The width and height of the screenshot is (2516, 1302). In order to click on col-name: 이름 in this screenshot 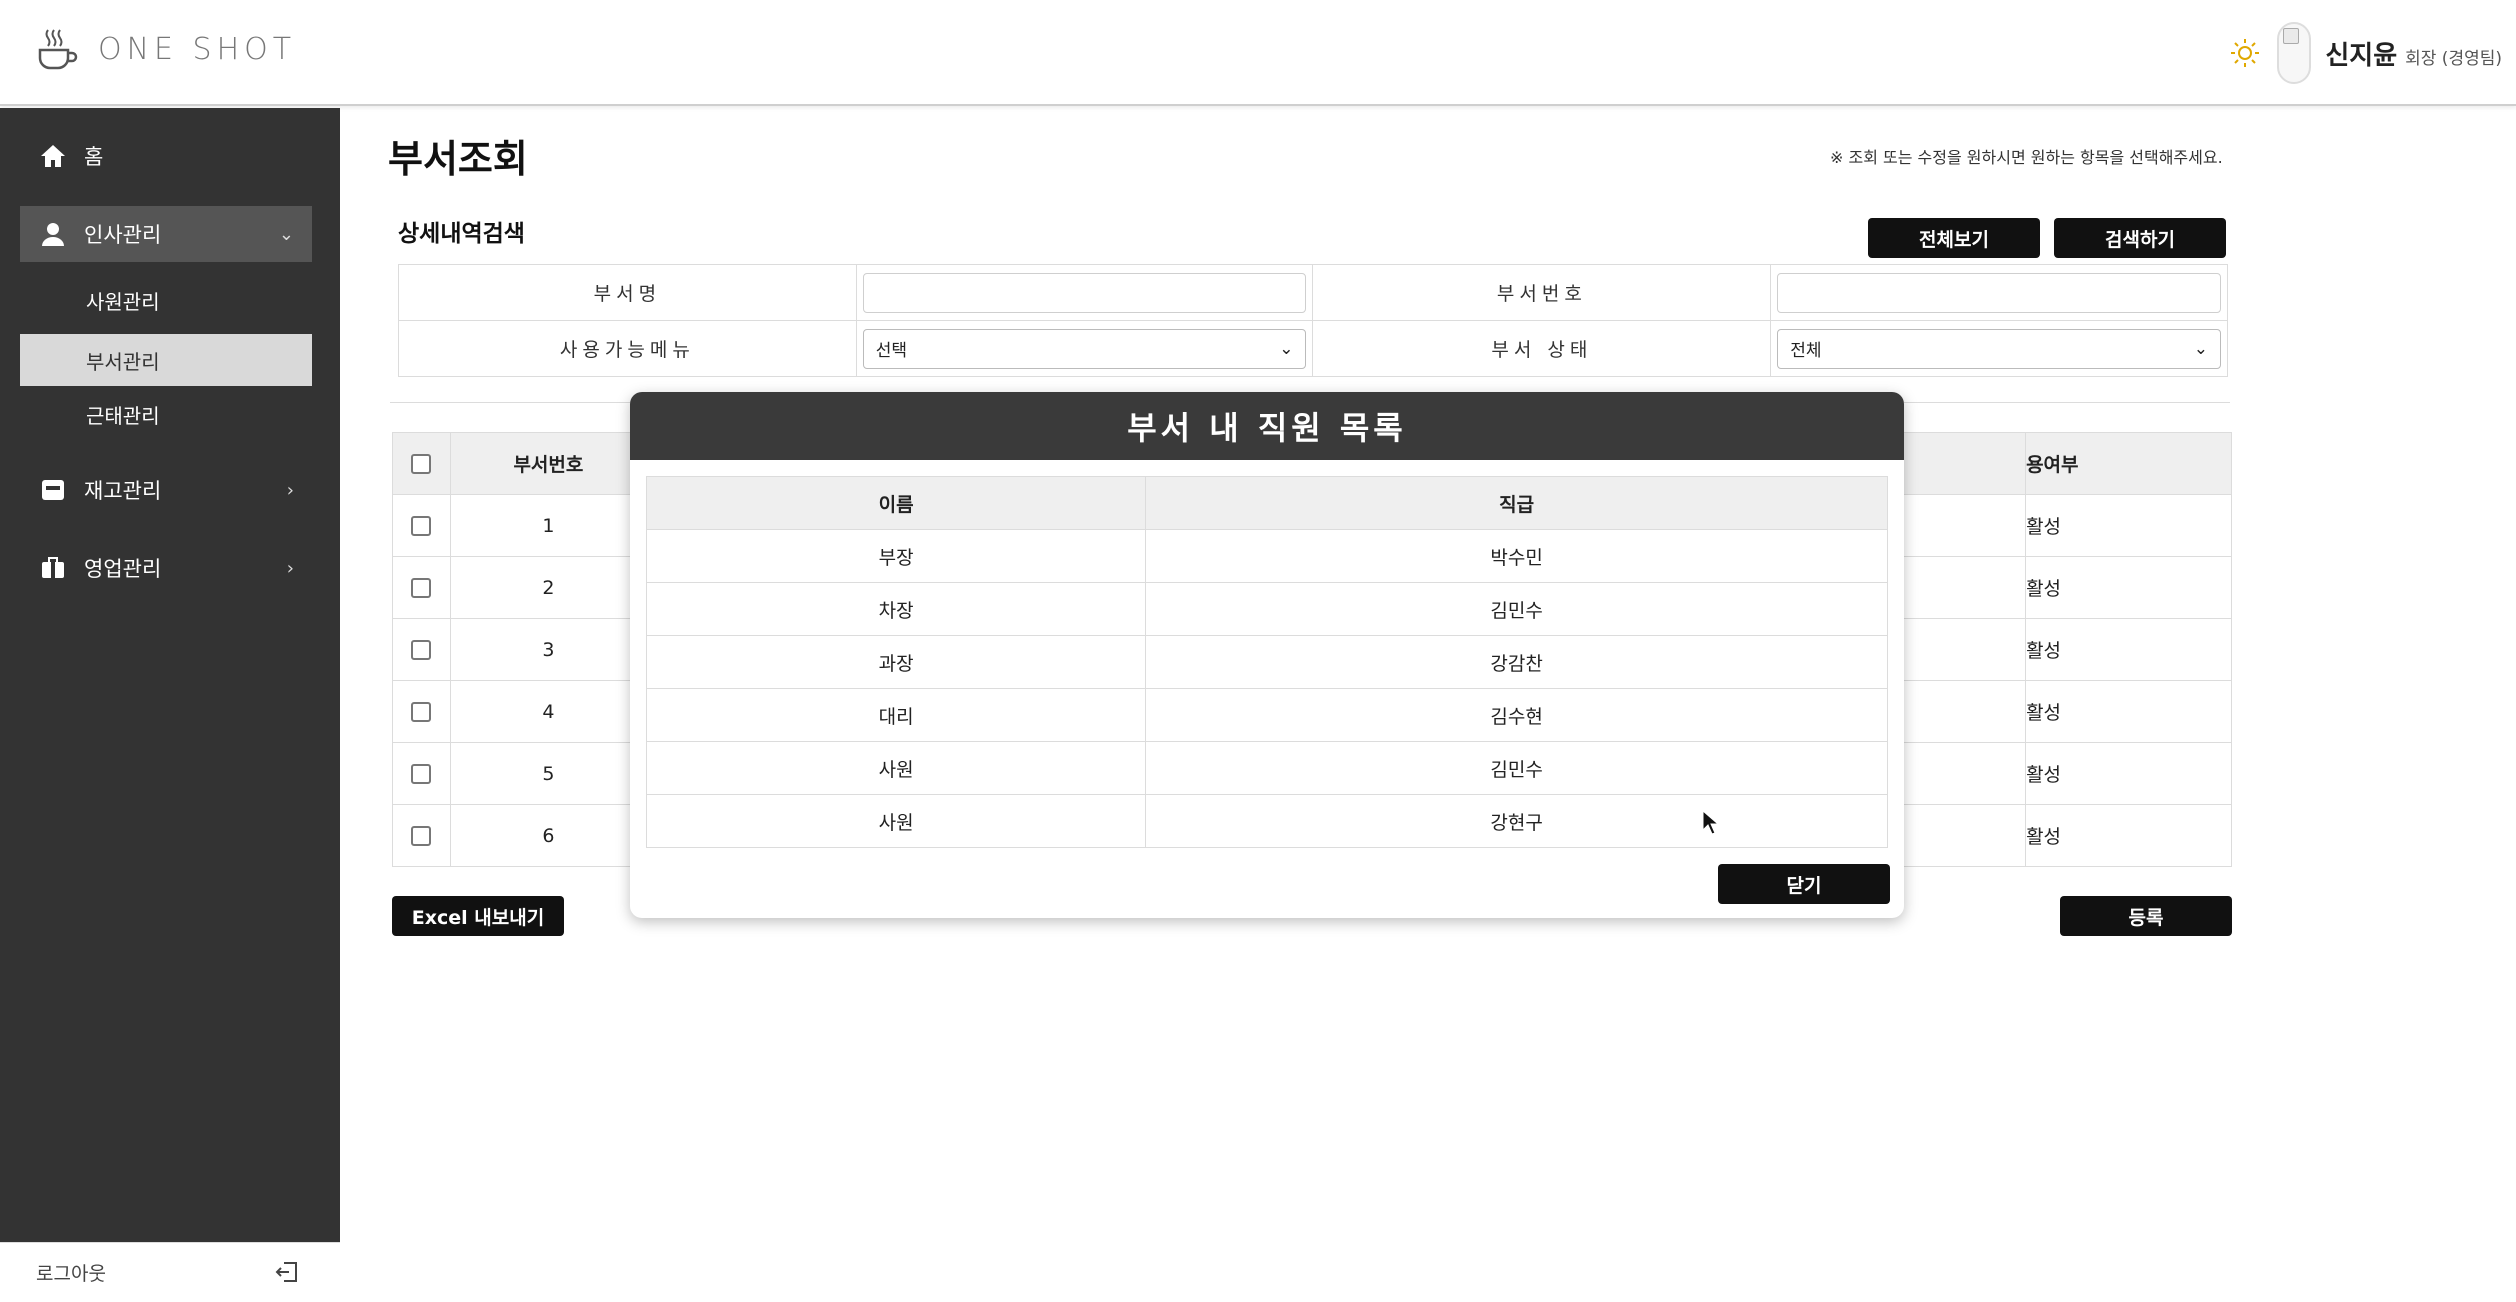, I will do `click(896, 503)`.